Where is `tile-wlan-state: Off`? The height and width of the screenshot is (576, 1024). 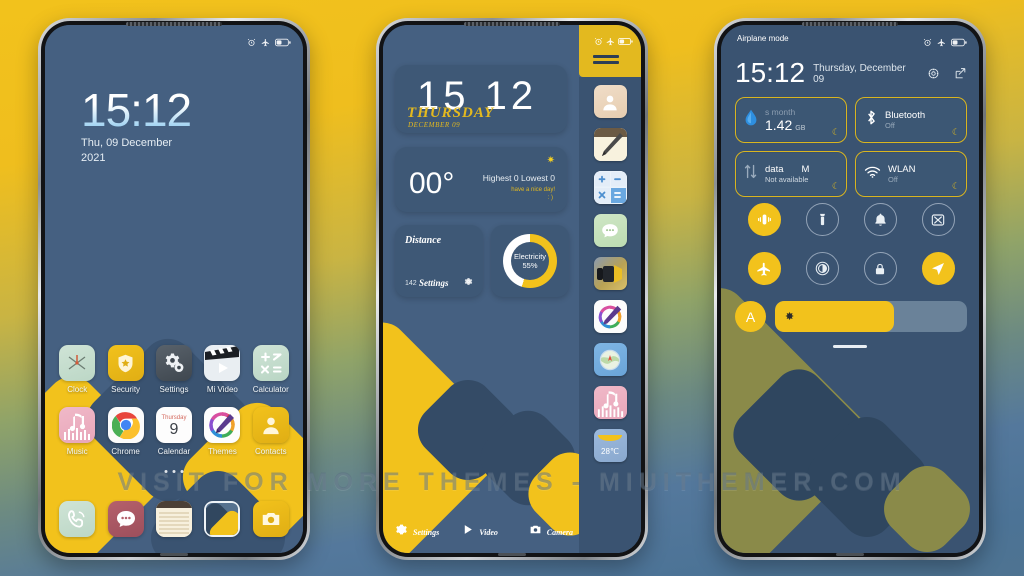 tile-wlan-state: Off is located at coordinates (893, 180).